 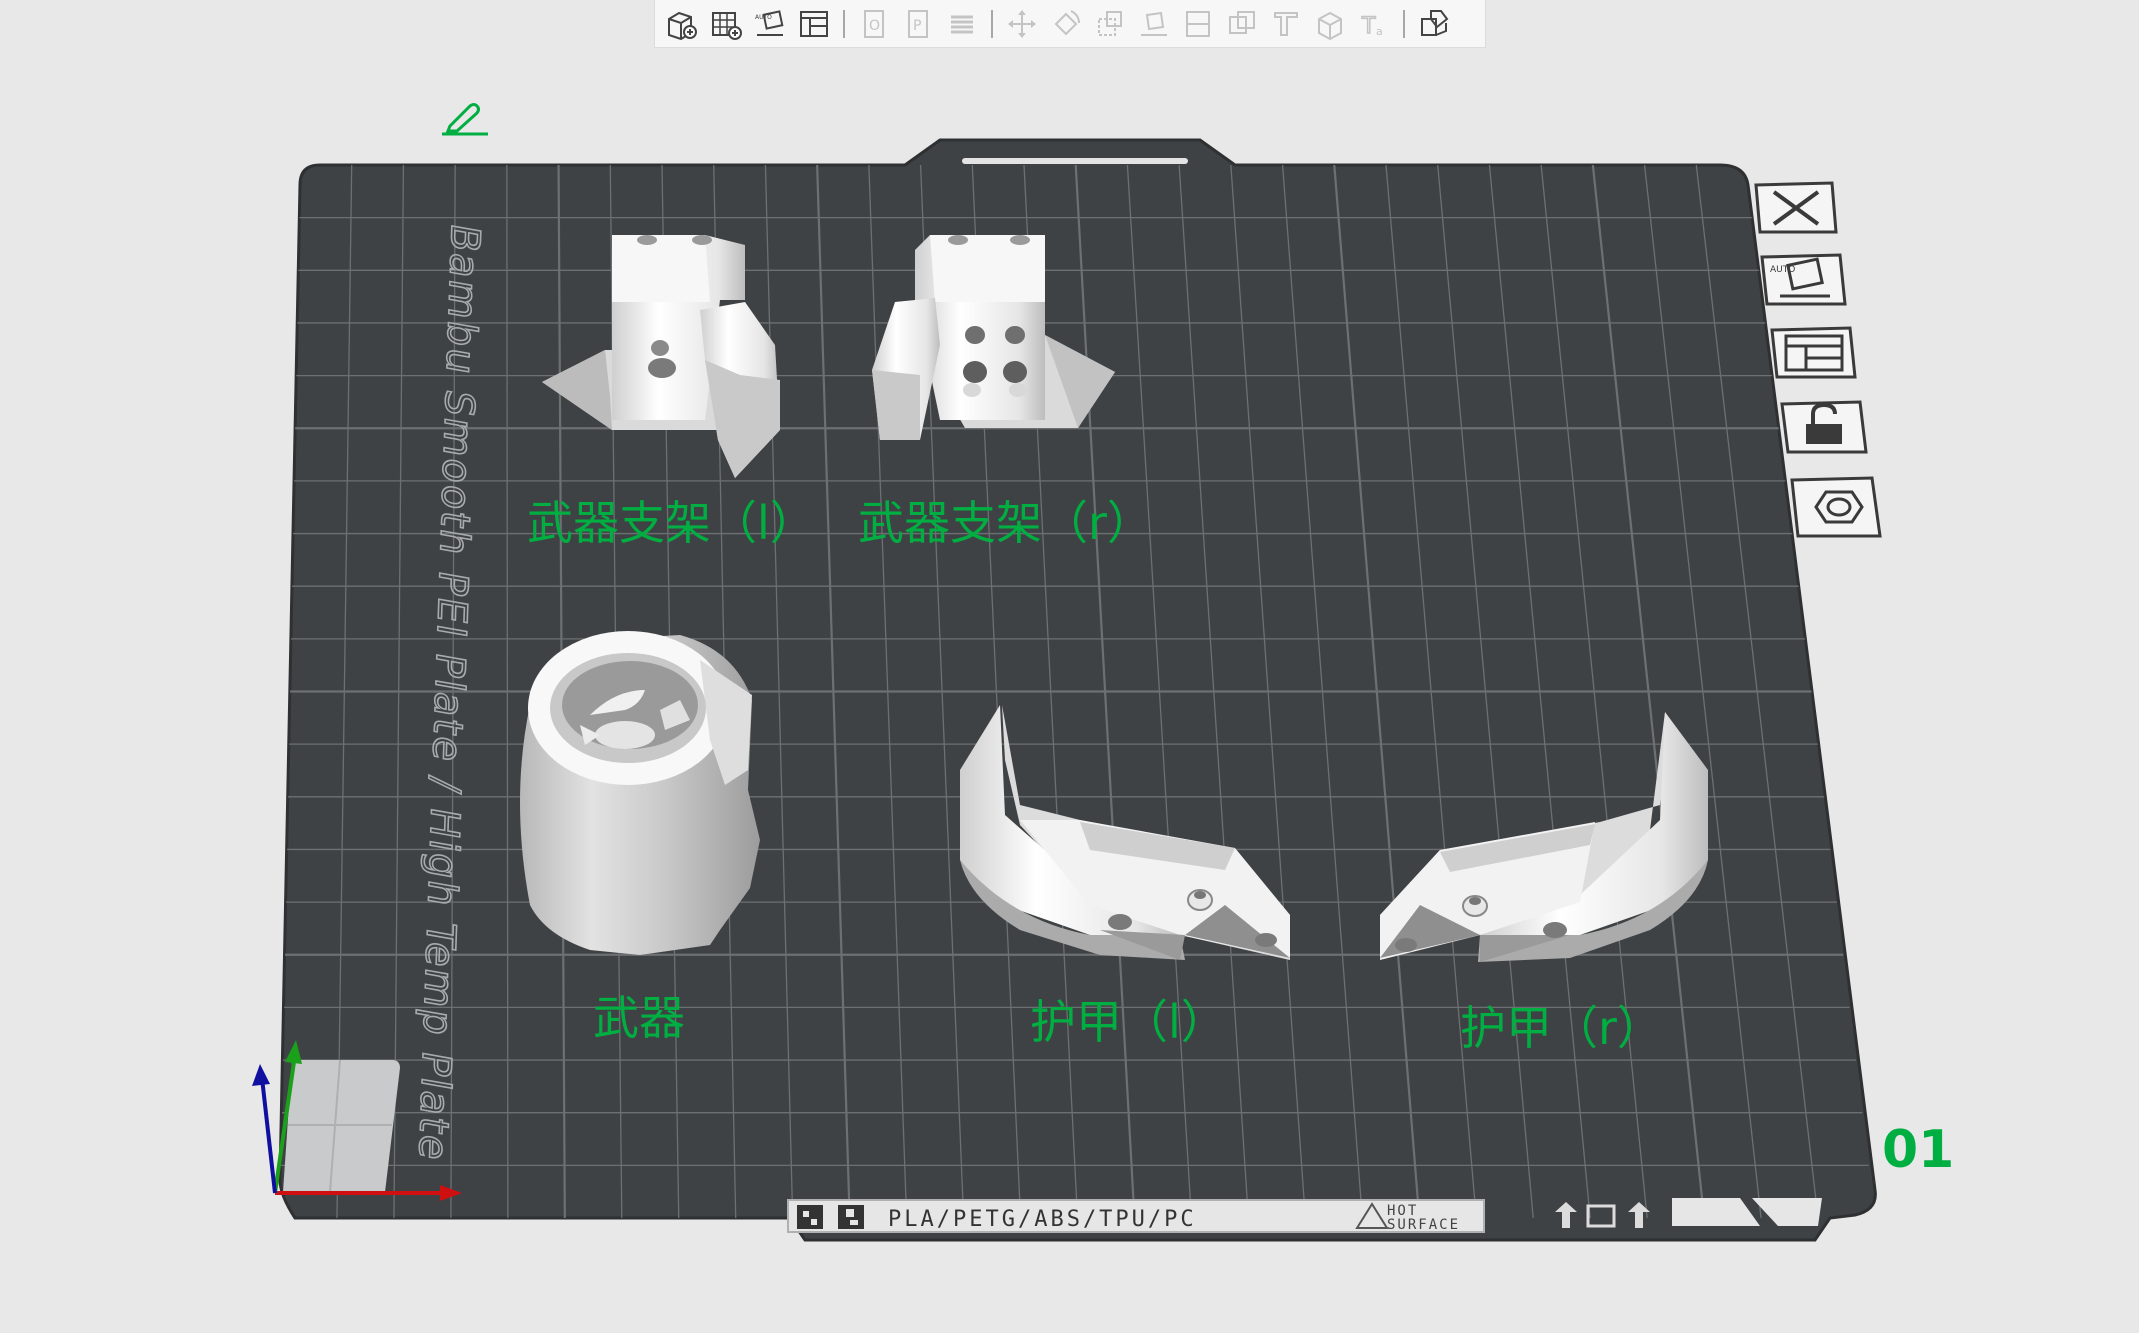 I want to click on object-label-weapon: 武器, so click(x=639, y=1018).